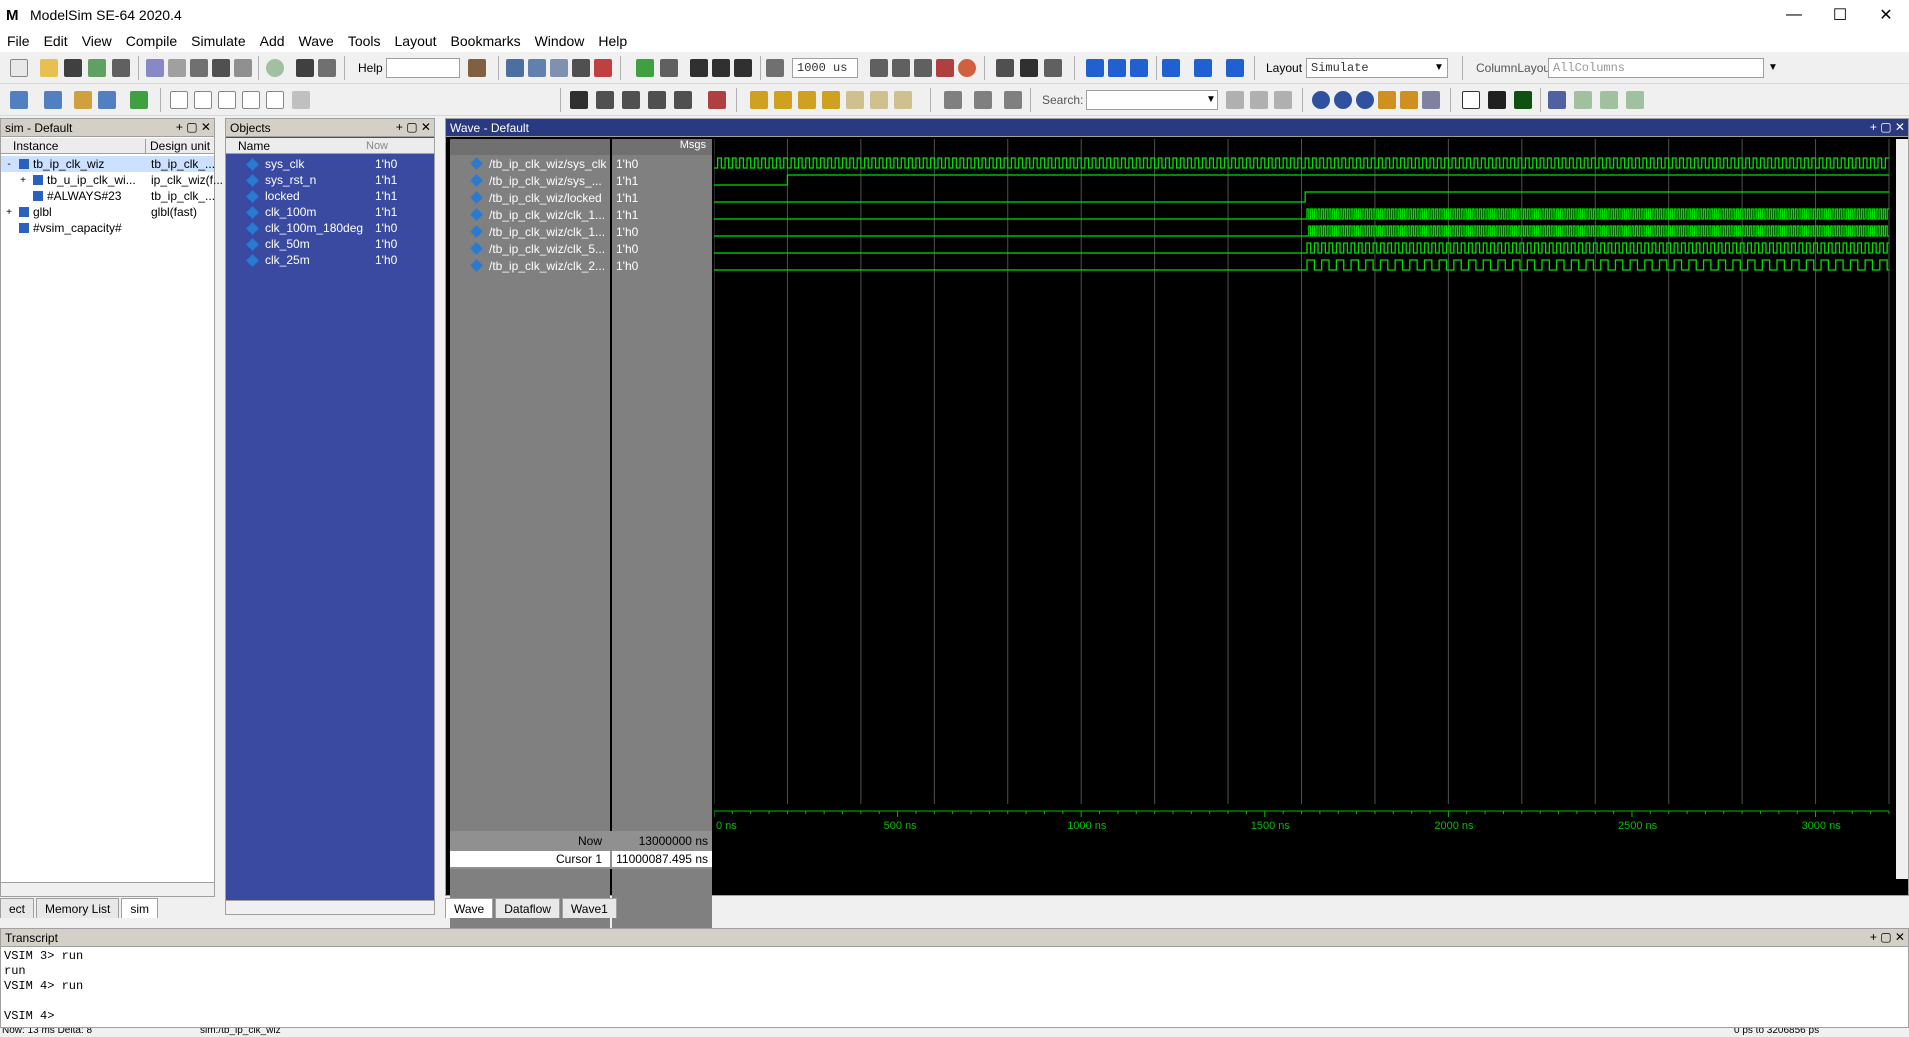 This screenshot has height=1037, width=1909. I want to click on run-icon, so click(879, 68).